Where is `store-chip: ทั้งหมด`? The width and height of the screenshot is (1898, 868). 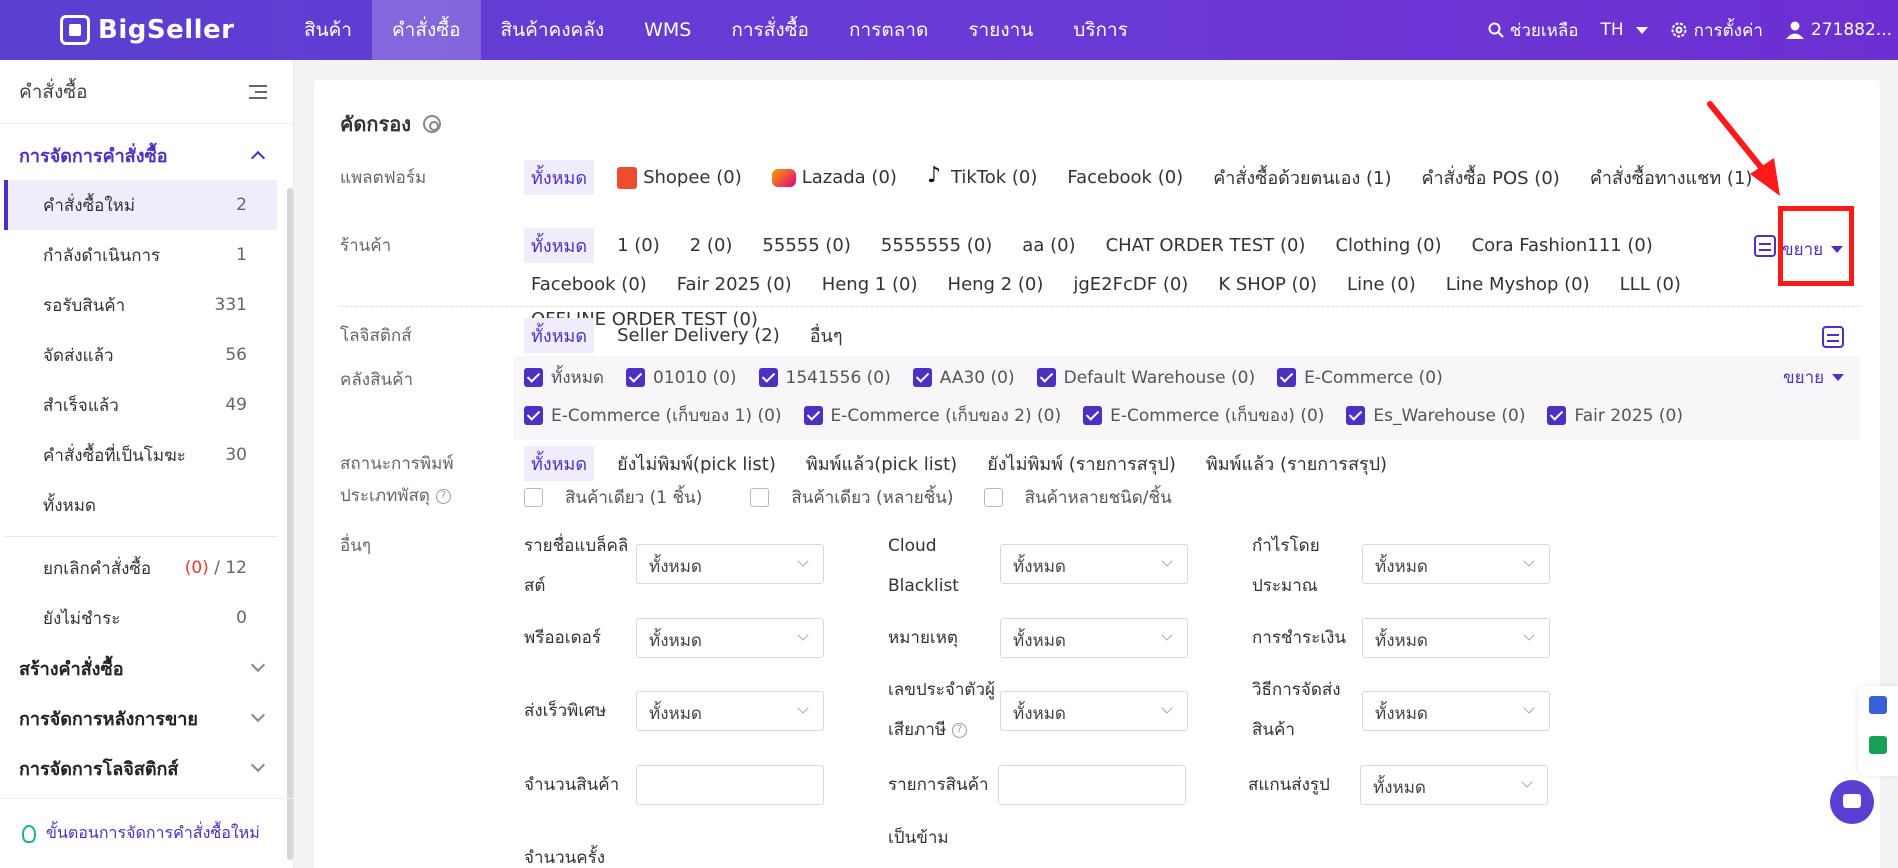
store-chip: ทั้งหมด is located at coordinates (559, 245).